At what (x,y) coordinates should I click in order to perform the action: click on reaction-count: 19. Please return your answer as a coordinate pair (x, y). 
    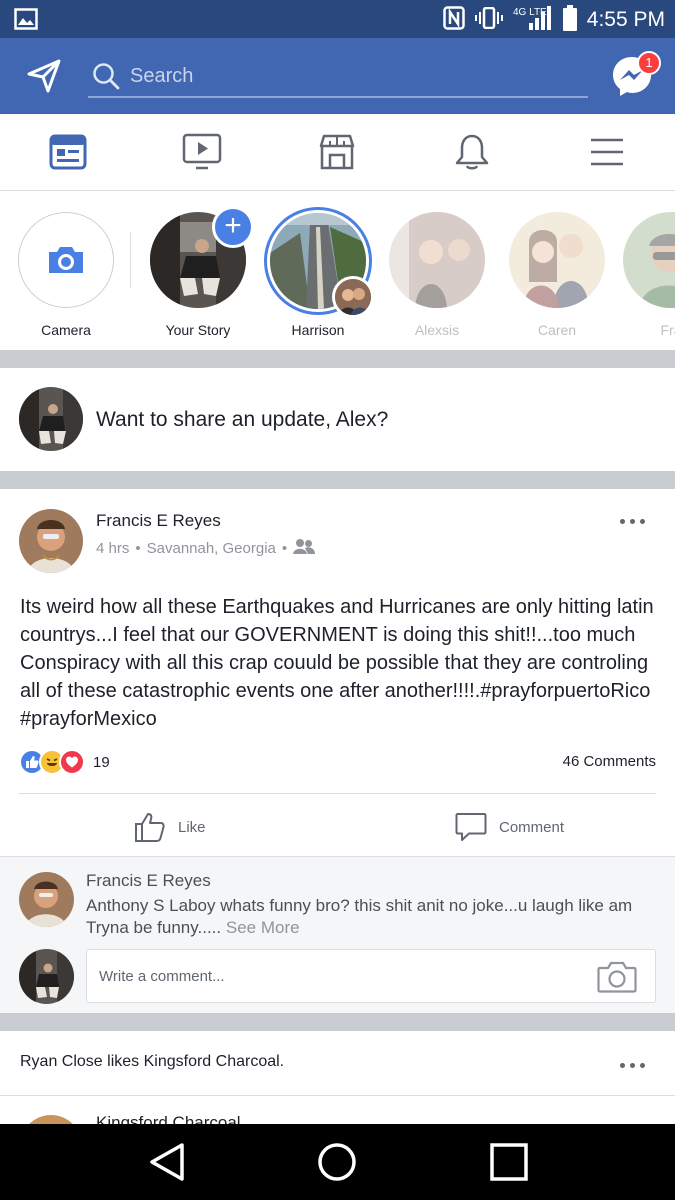
    Looking at the image, I should click on (101, 762).